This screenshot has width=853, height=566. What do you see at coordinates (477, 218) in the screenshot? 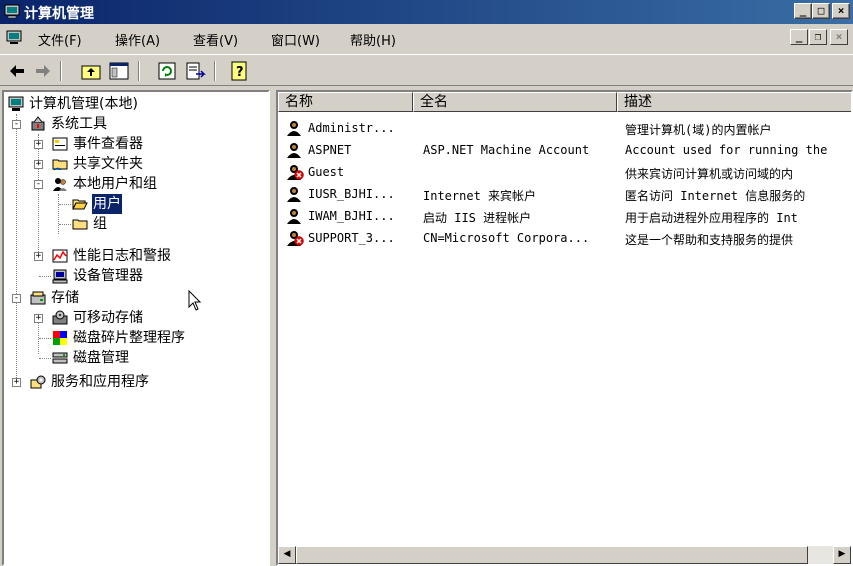
I see `cell-full-name: 启动 IIS 进程帐户` at bounding box center [477, 218].